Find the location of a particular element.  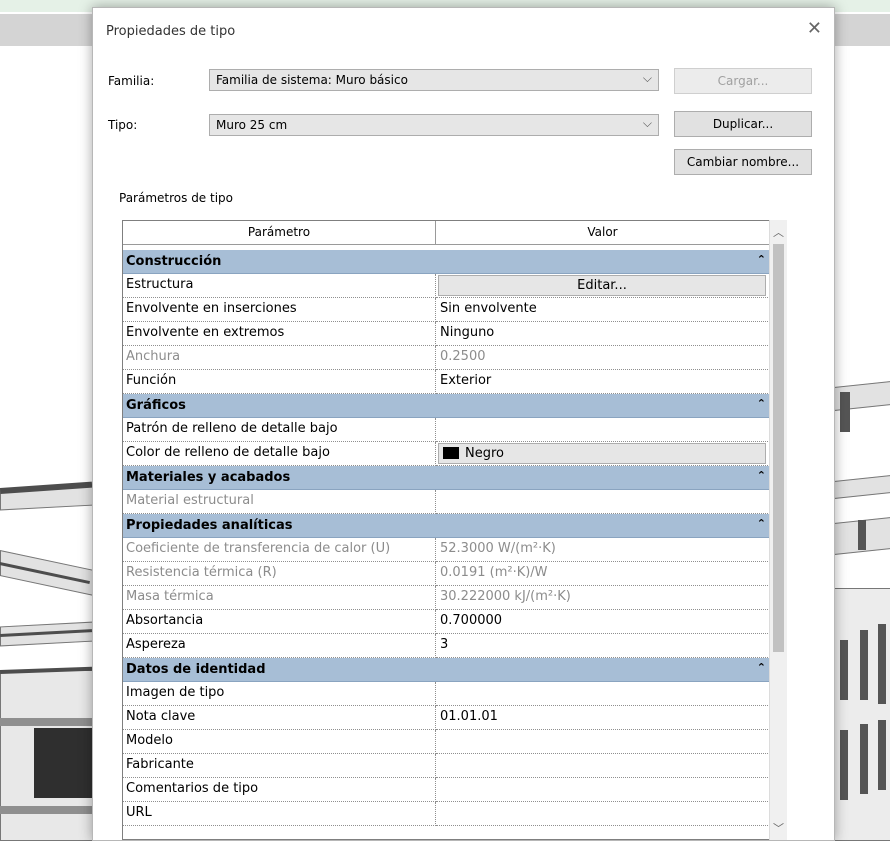

chevron-up-icon: ︿ is located at coordinates (778, 232).